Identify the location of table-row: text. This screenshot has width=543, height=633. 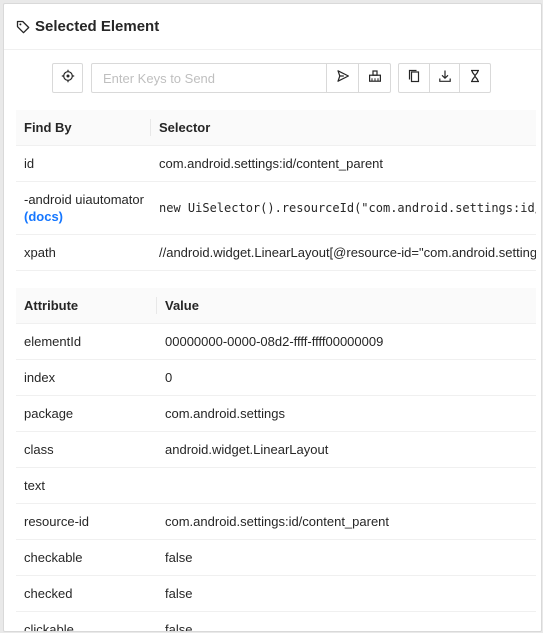
(276, 485).